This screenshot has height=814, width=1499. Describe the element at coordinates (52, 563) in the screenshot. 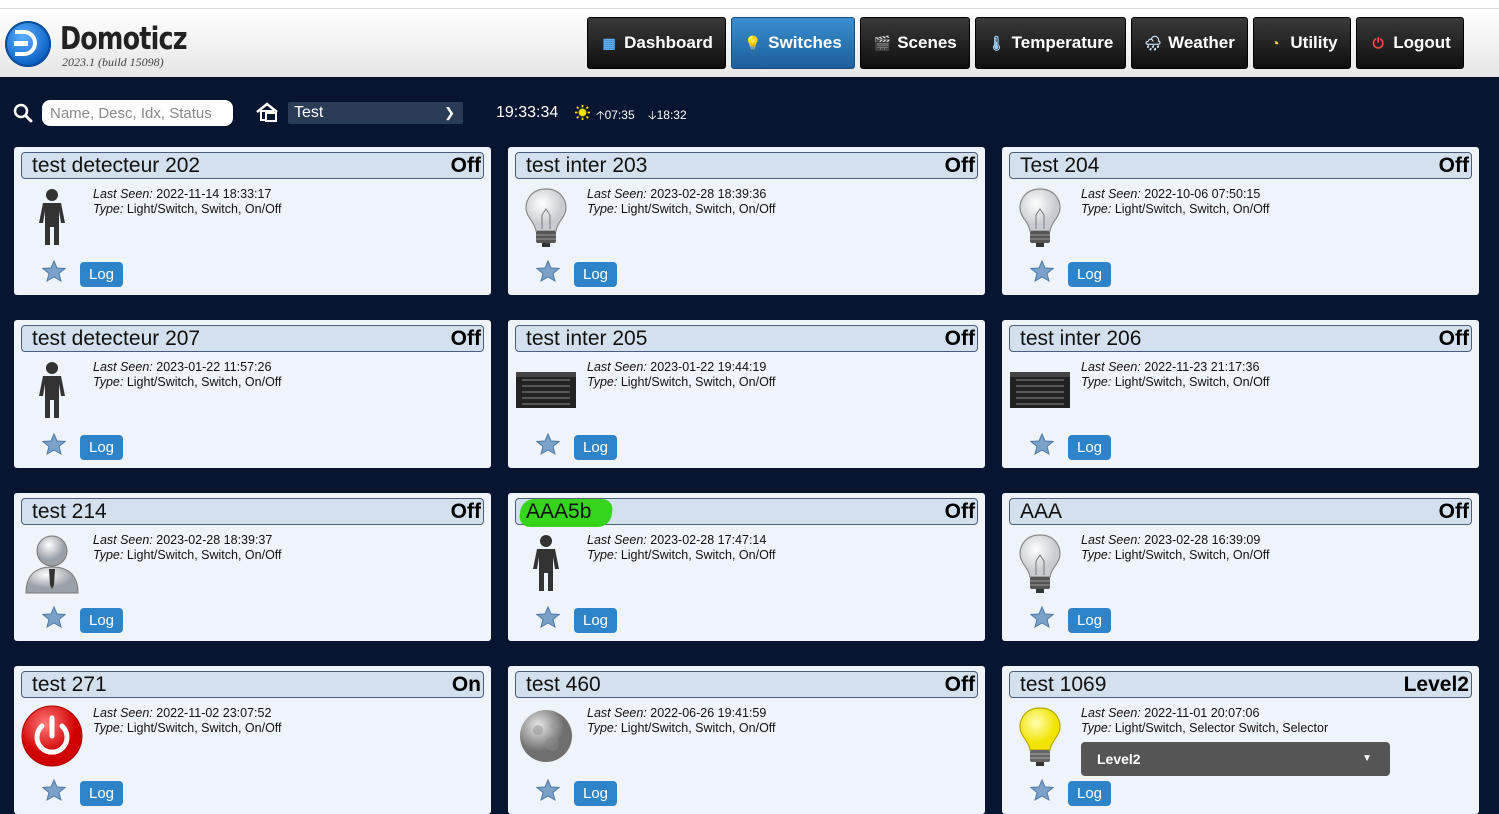

I see `user-avatar-icon` at that location.